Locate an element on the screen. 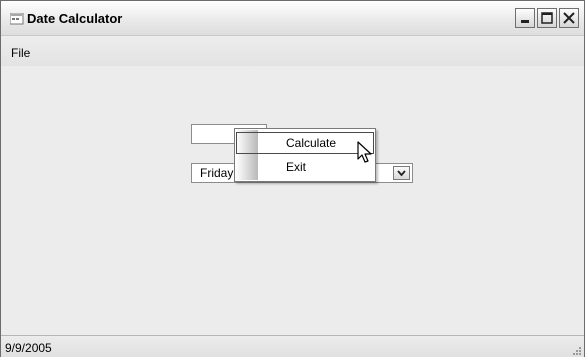  dropdown-button is located at coordinates (401, 173).